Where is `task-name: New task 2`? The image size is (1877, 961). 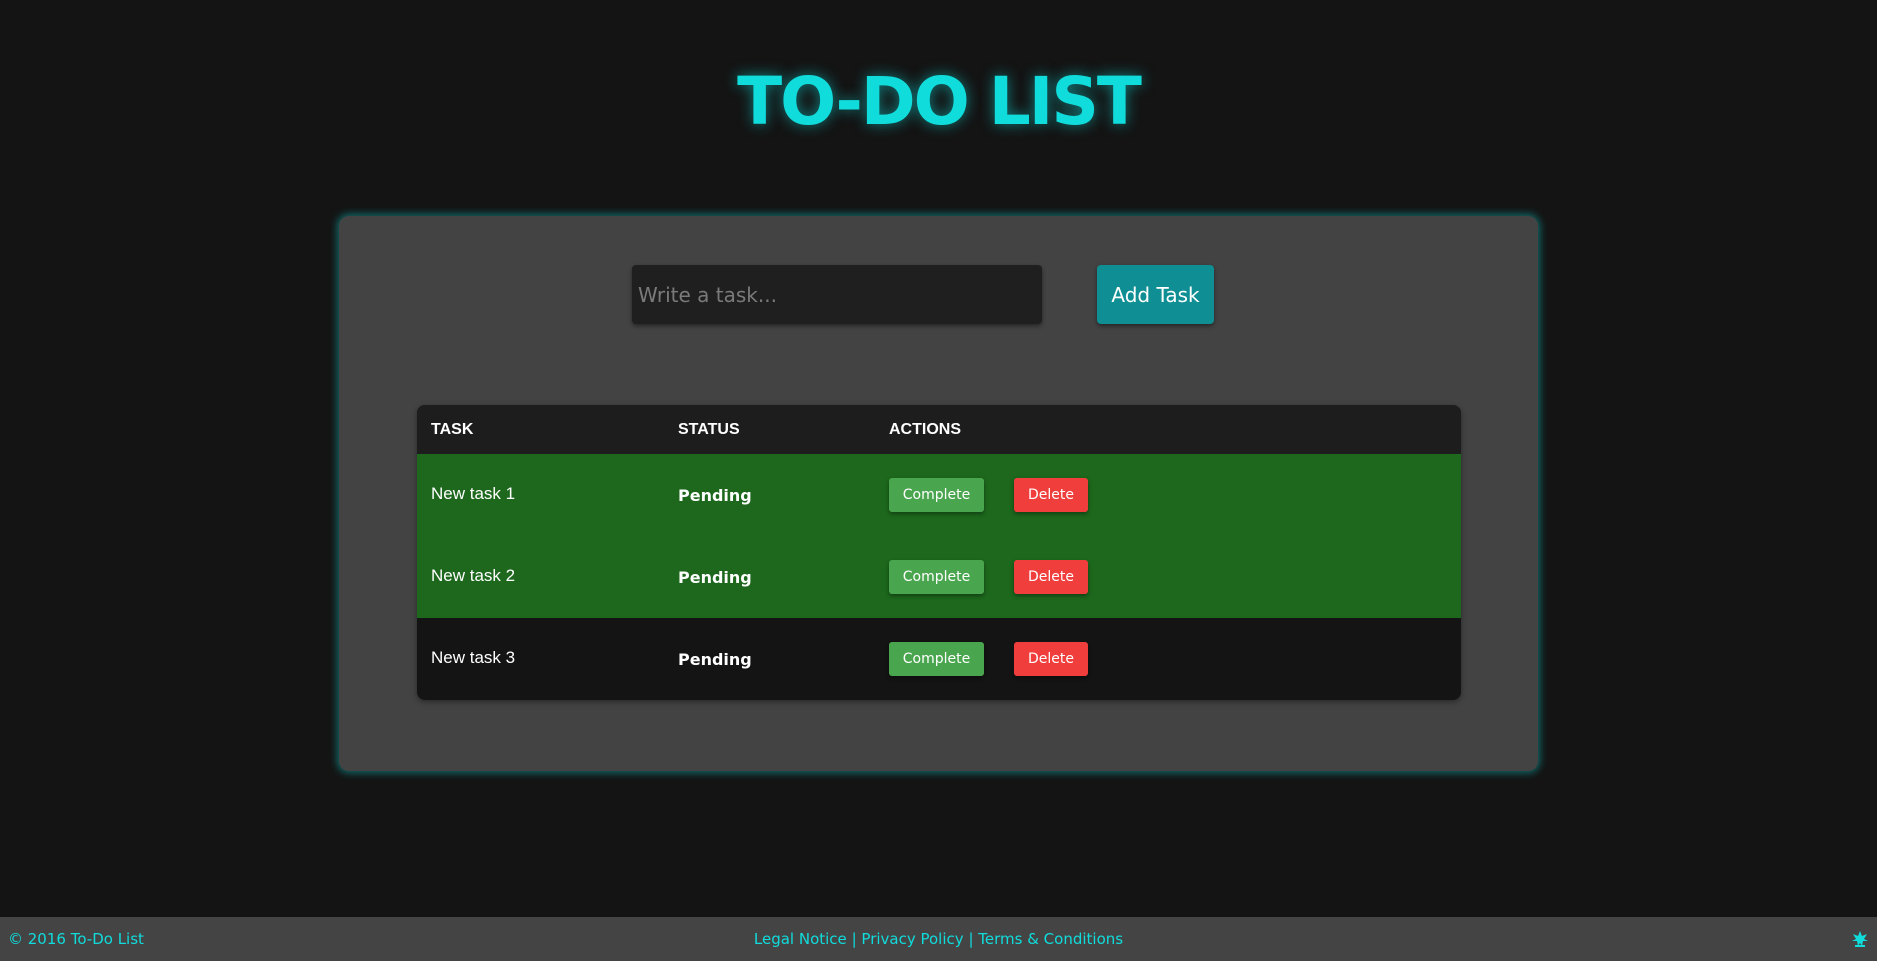 task-name: New task 2 is located at coordinates (473, 575).